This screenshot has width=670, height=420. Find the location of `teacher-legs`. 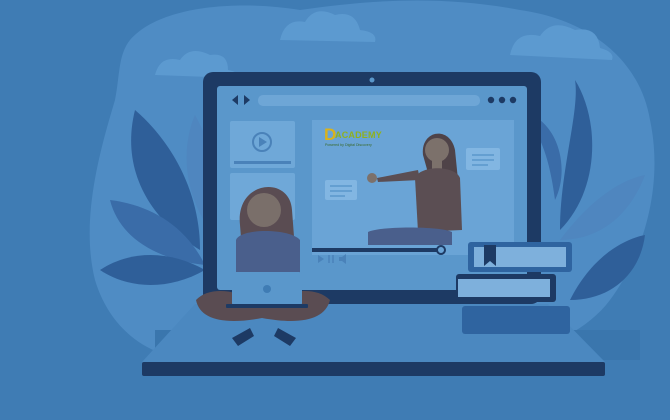

teacher-legs is located at coordinates (410, 236).